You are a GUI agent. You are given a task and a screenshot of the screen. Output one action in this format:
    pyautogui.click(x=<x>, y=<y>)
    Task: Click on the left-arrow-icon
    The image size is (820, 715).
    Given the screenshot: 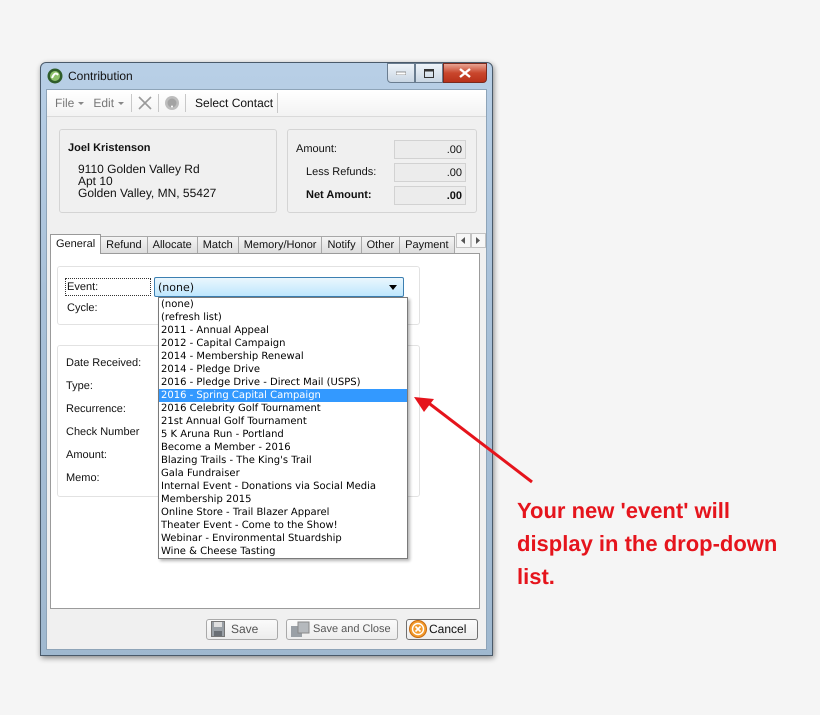 What is the action you would take?
    pyautogui.click(x=463, y=240)
    